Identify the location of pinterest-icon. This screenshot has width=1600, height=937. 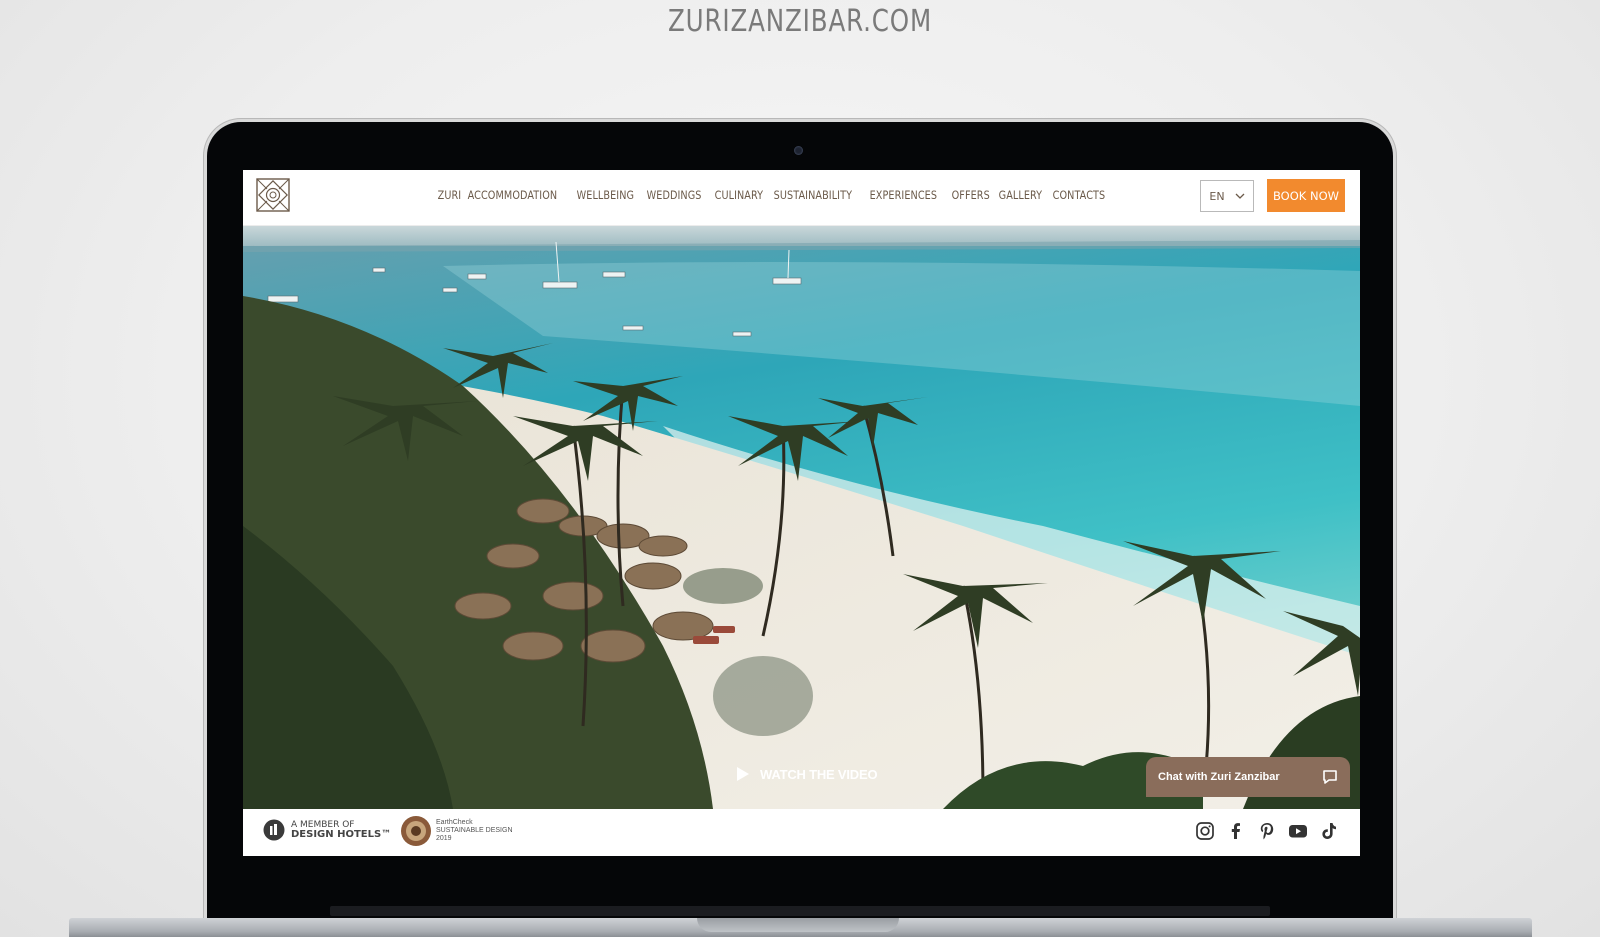
(1267, 831).